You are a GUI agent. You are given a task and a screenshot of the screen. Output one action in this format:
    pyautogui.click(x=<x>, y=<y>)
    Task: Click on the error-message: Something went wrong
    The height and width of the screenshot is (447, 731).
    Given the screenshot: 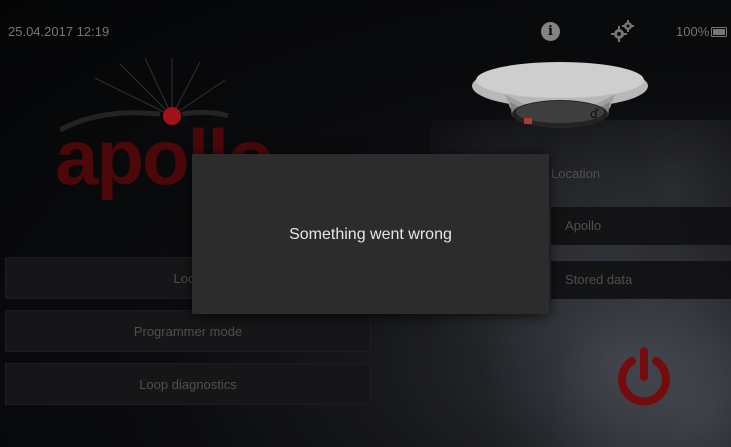 What is the action you would take?
    pyautogui.click(x=370, y=234)
    